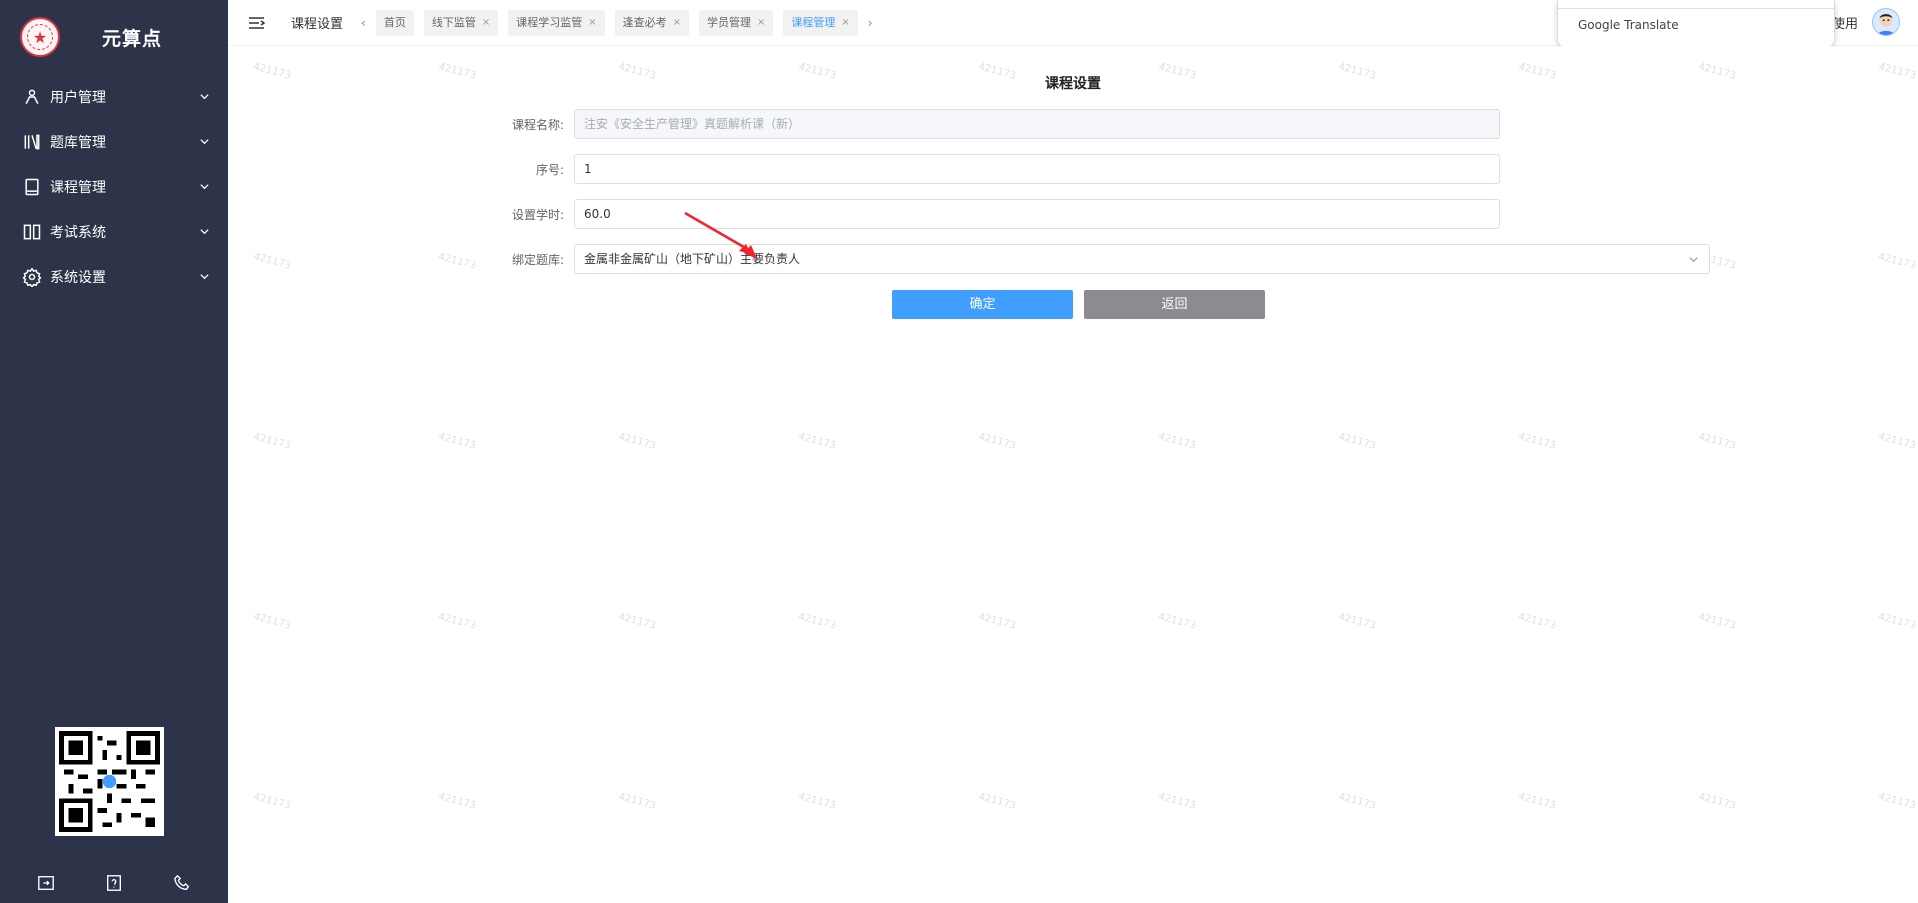 This screenshot has width=1918, height=903. I want to click on sidebar-footer, so click(114, 883).